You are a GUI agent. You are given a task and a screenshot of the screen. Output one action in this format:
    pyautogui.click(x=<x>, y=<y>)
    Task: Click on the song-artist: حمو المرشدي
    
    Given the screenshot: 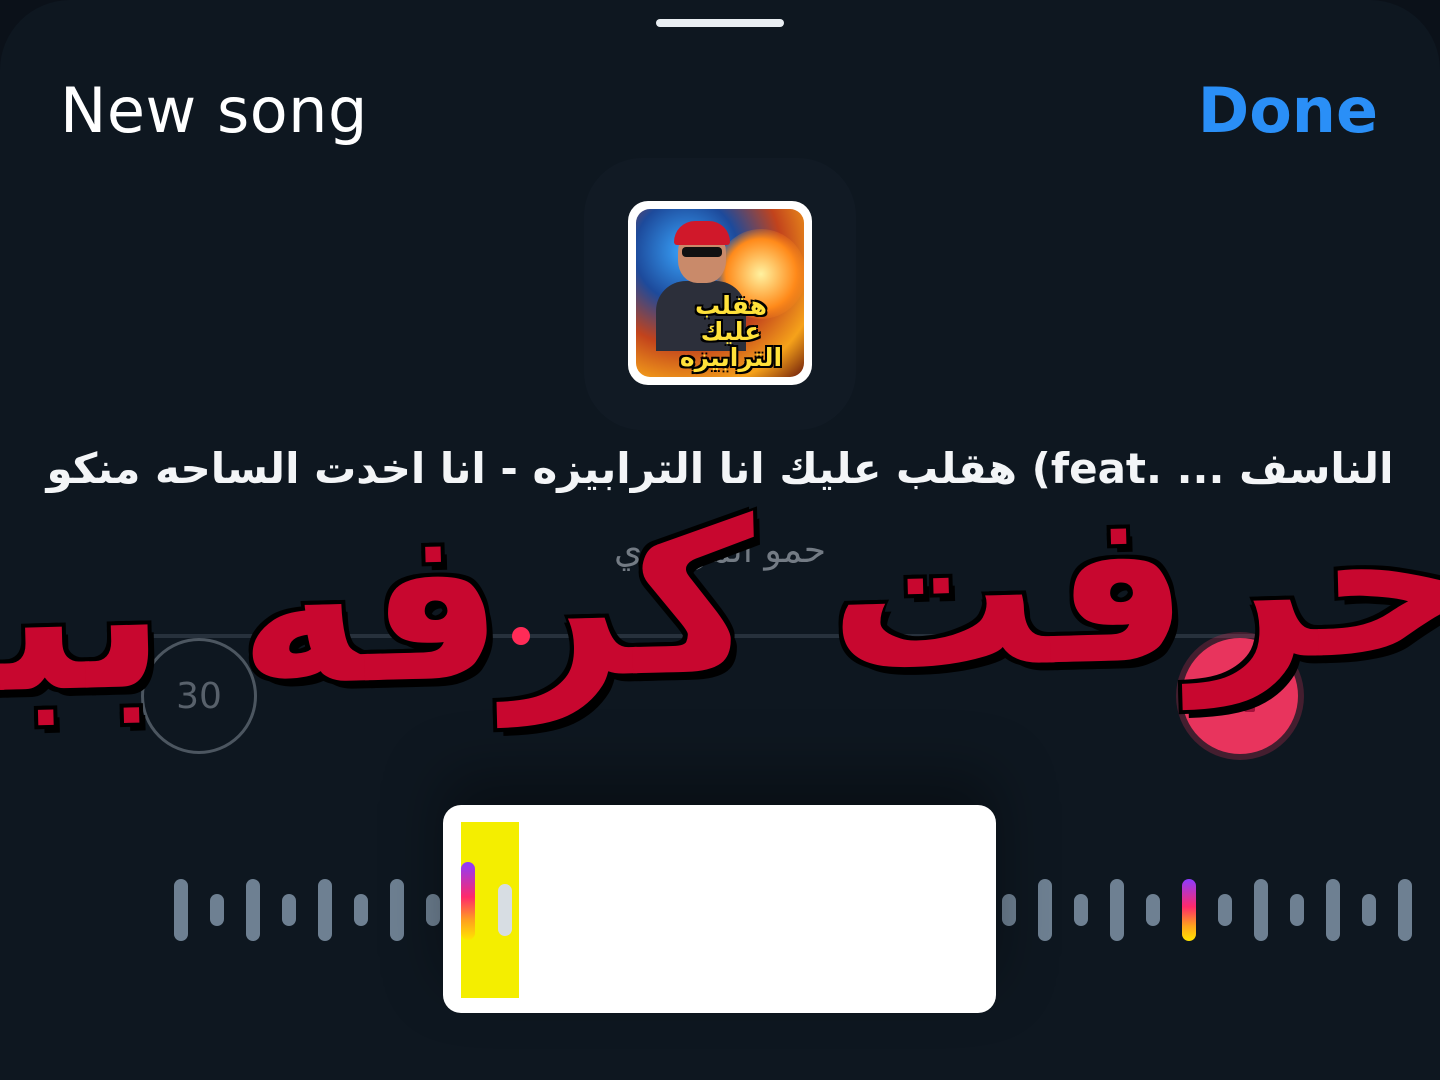 What is the action you would take?
    pyautogui.click(x=720, y=550)
    